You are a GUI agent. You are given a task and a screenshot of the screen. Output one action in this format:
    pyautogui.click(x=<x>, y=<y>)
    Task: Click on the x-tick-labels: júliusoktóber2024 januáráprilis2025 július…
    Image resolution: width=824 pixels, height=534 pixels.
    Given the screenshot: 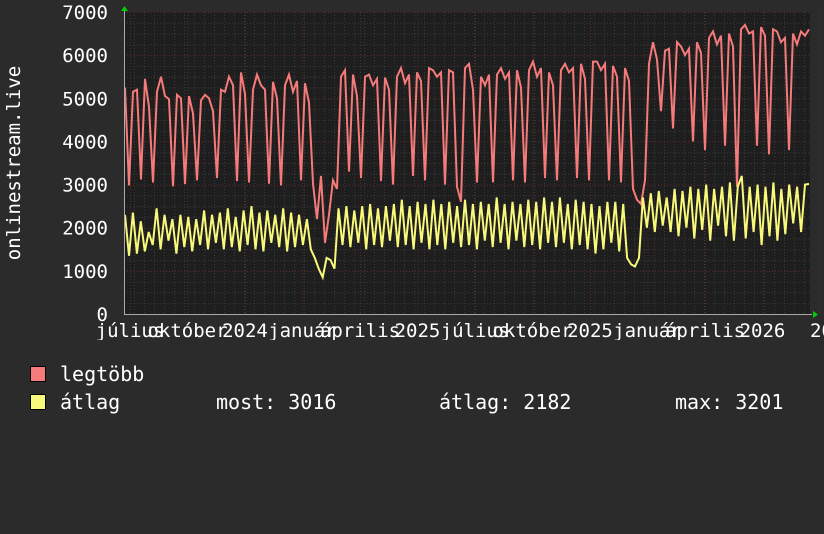 What is the action you would take?
    pyautogui.click(x=460, y=330)
    